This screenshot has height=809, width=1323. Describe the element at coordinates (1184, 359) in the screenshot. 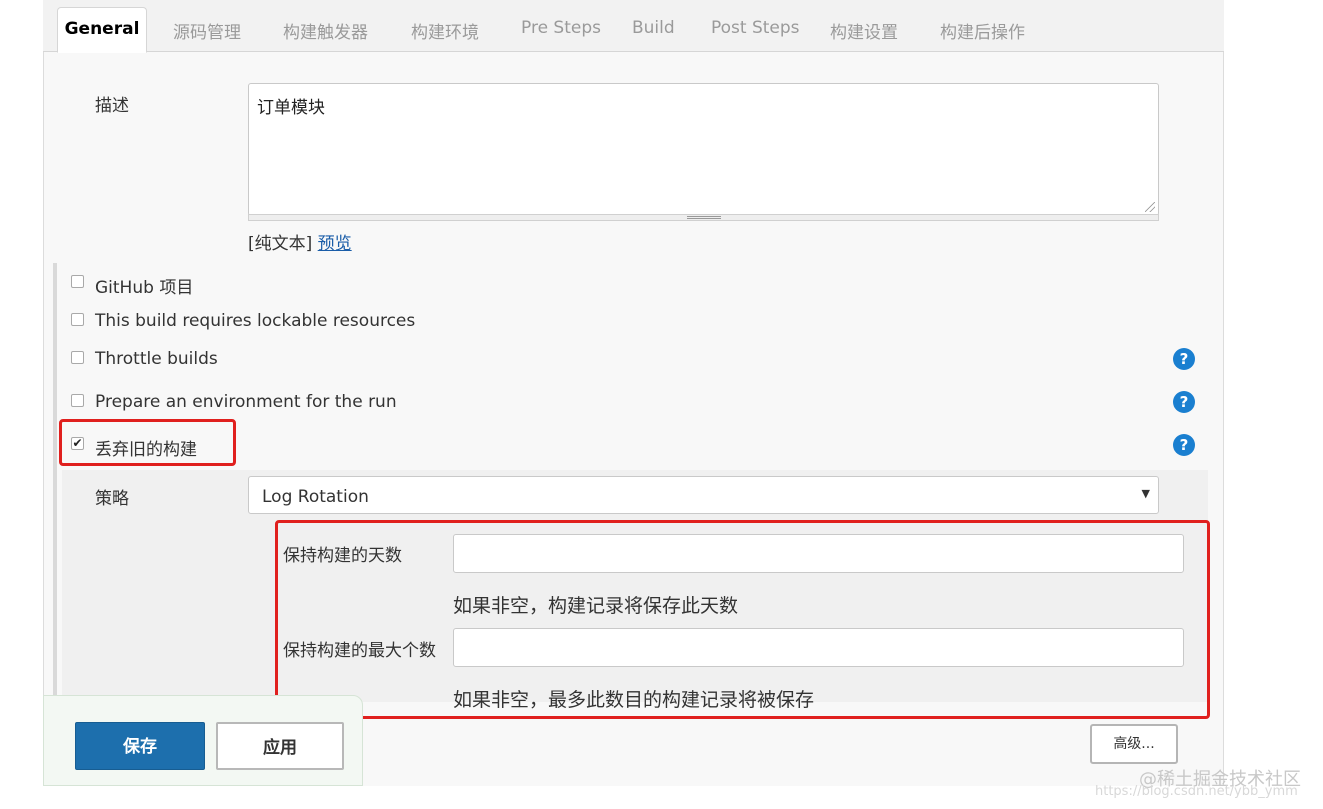

I see `throttle-help-icon: ?` at that location.